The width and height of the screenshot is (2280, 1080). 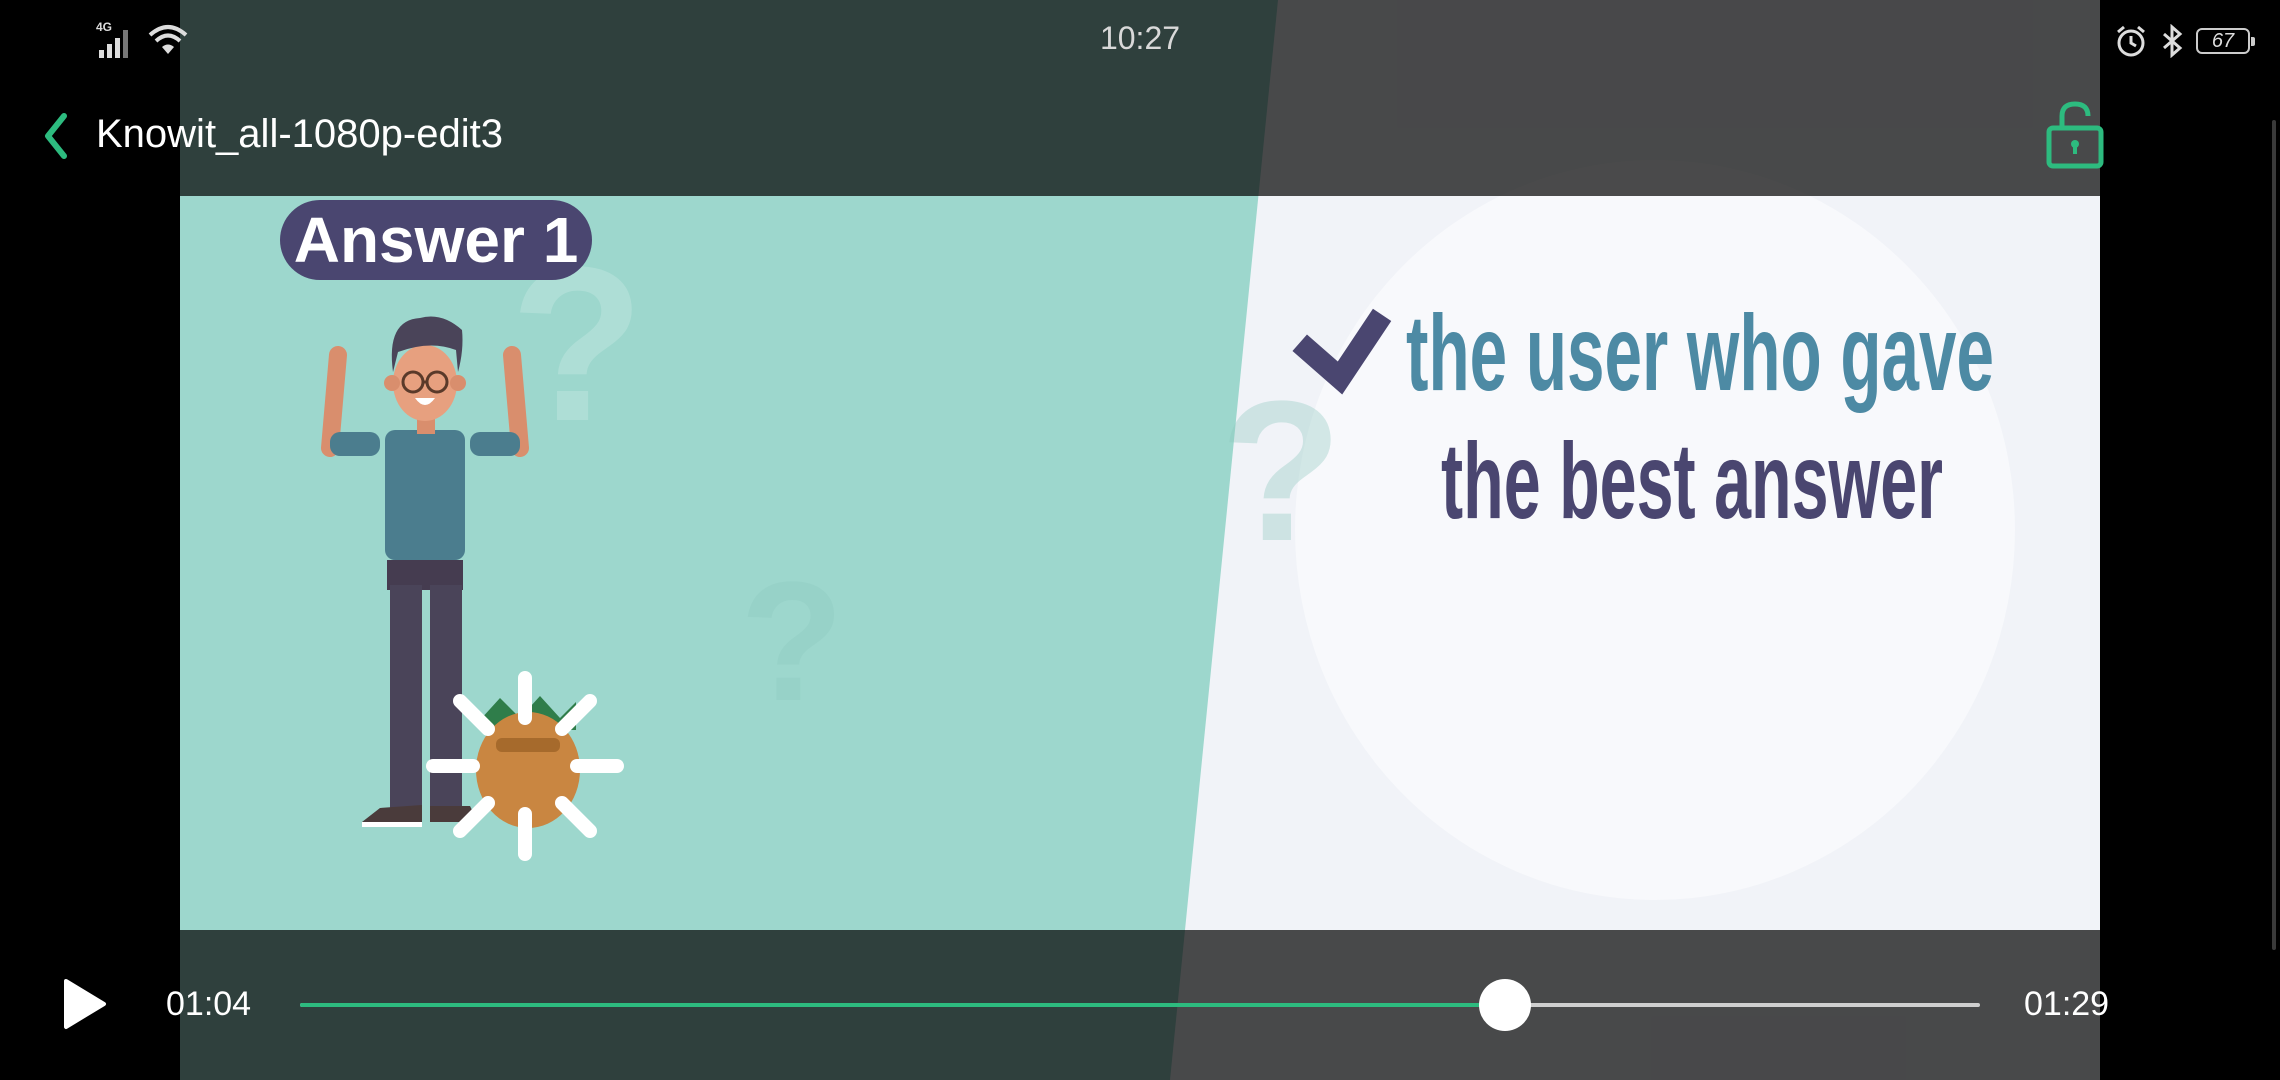 I want to click on back-button, so click(x=56, y=136).